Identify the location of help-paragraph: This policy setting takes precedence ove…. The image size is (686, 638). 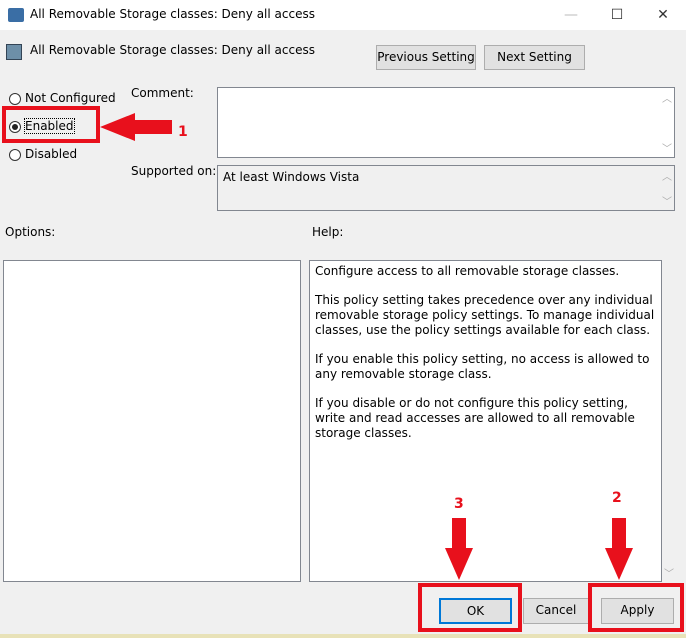
(485, 315).